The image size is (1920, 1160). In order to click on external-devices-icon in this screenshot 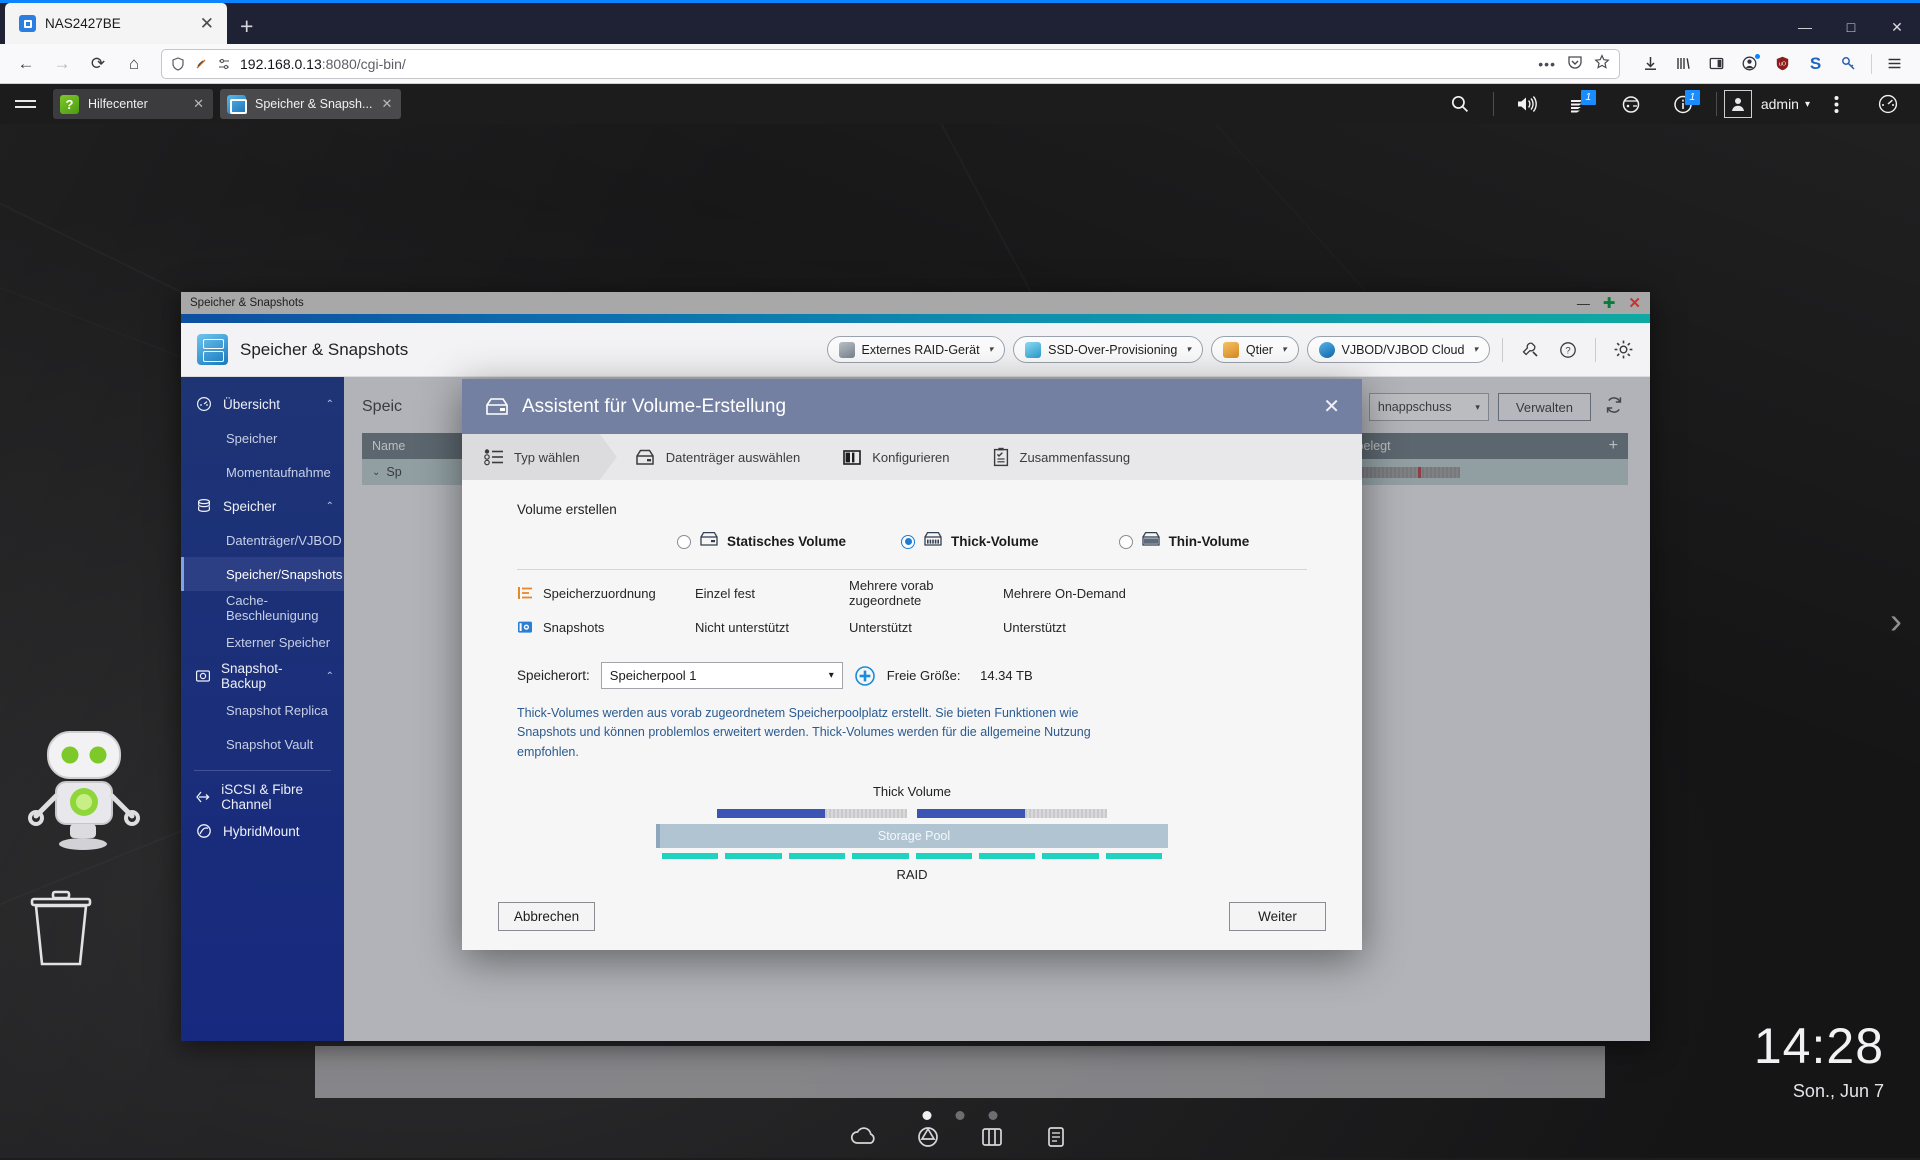, I will do `click(1631, 104)`.